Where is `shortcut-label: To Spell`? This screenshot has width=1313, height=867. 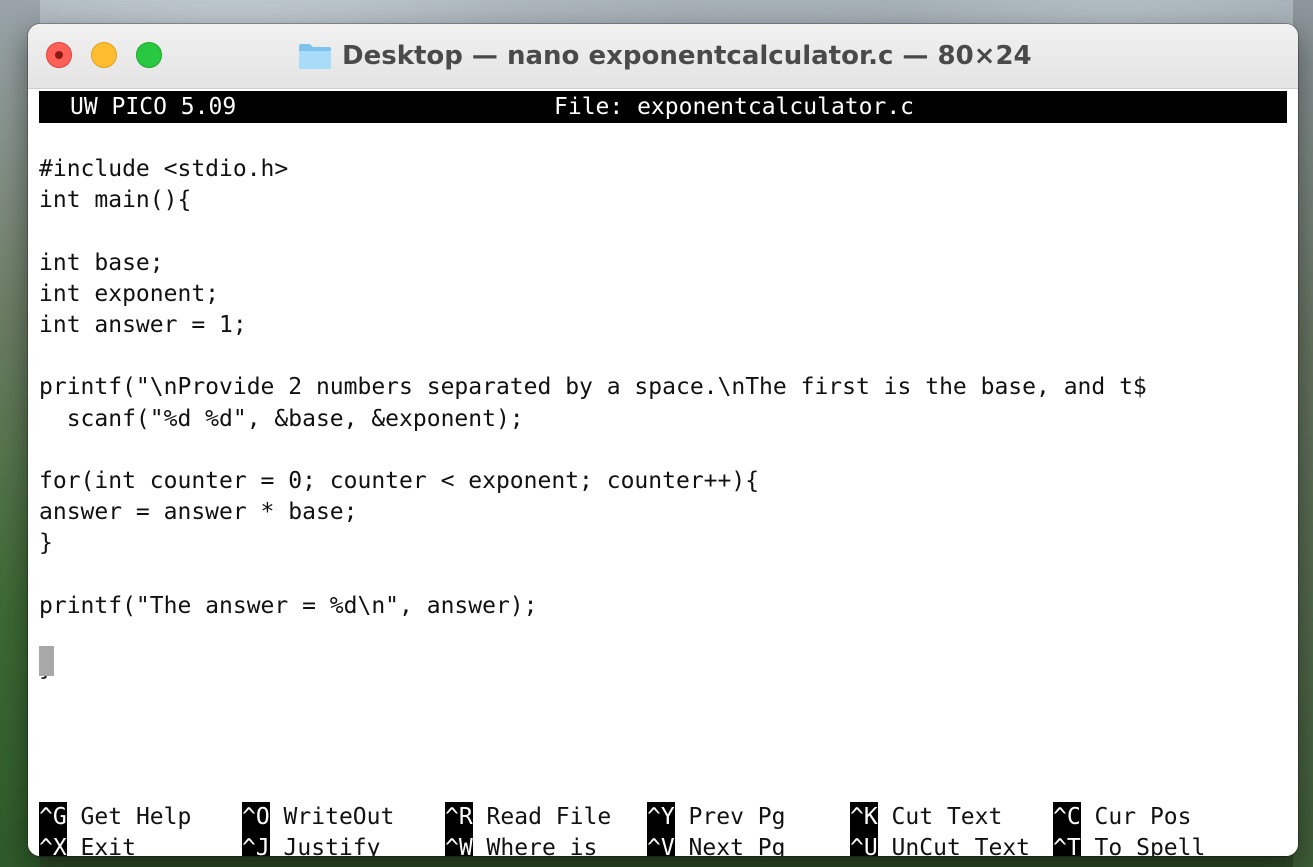 shortcut-label: To Spell is located at coordinates (1143, 845).